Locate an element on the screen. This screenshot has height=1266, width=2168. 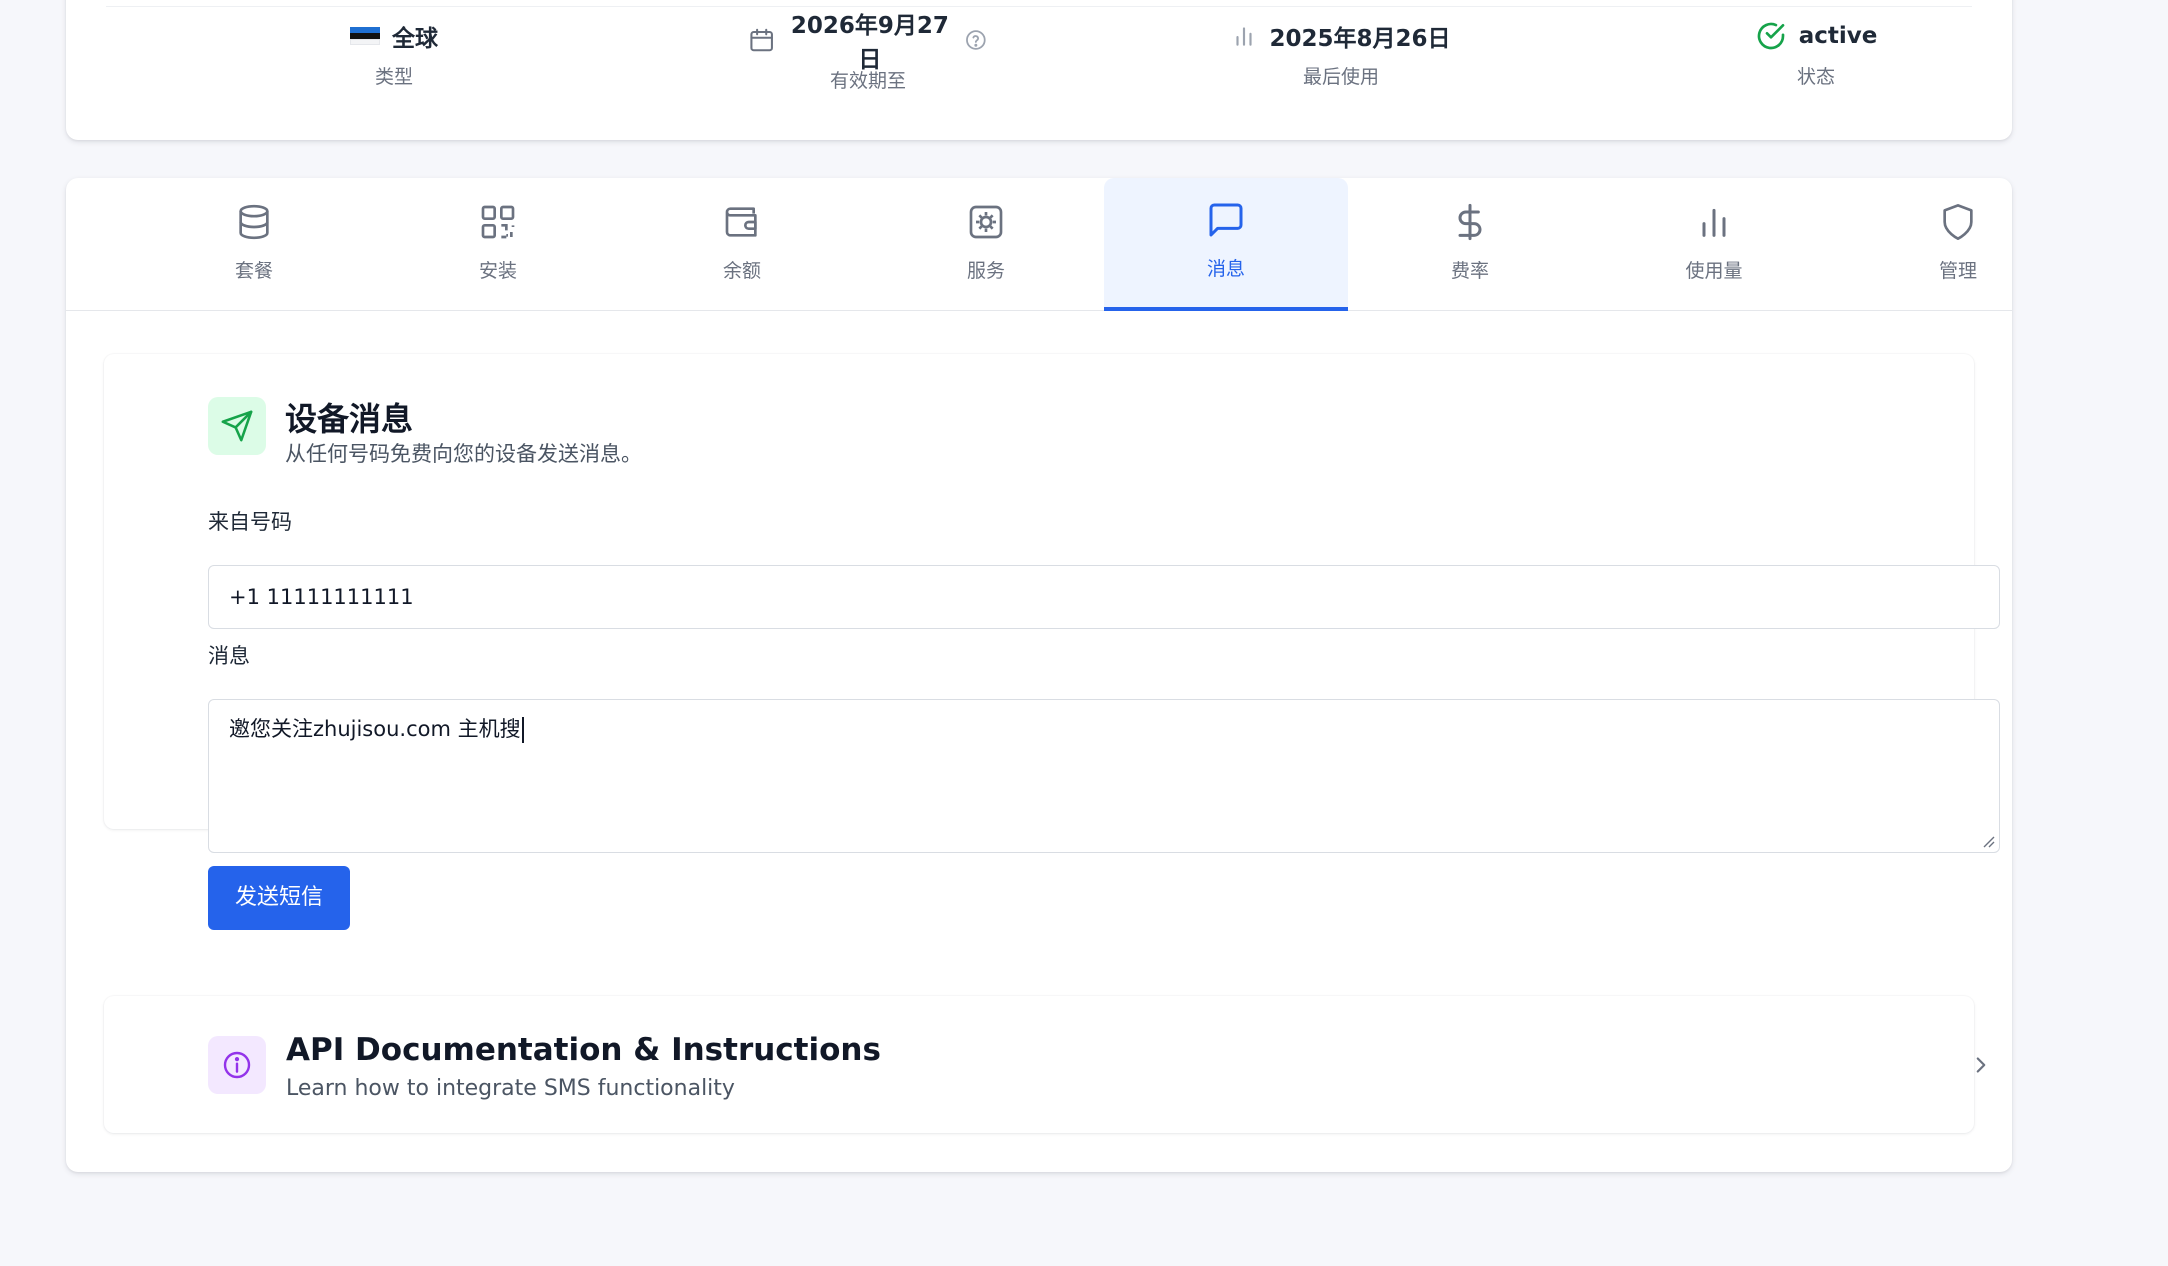
stat-expiry: 2026年9月27日 有效期至 is located at coordinates (868, 53).